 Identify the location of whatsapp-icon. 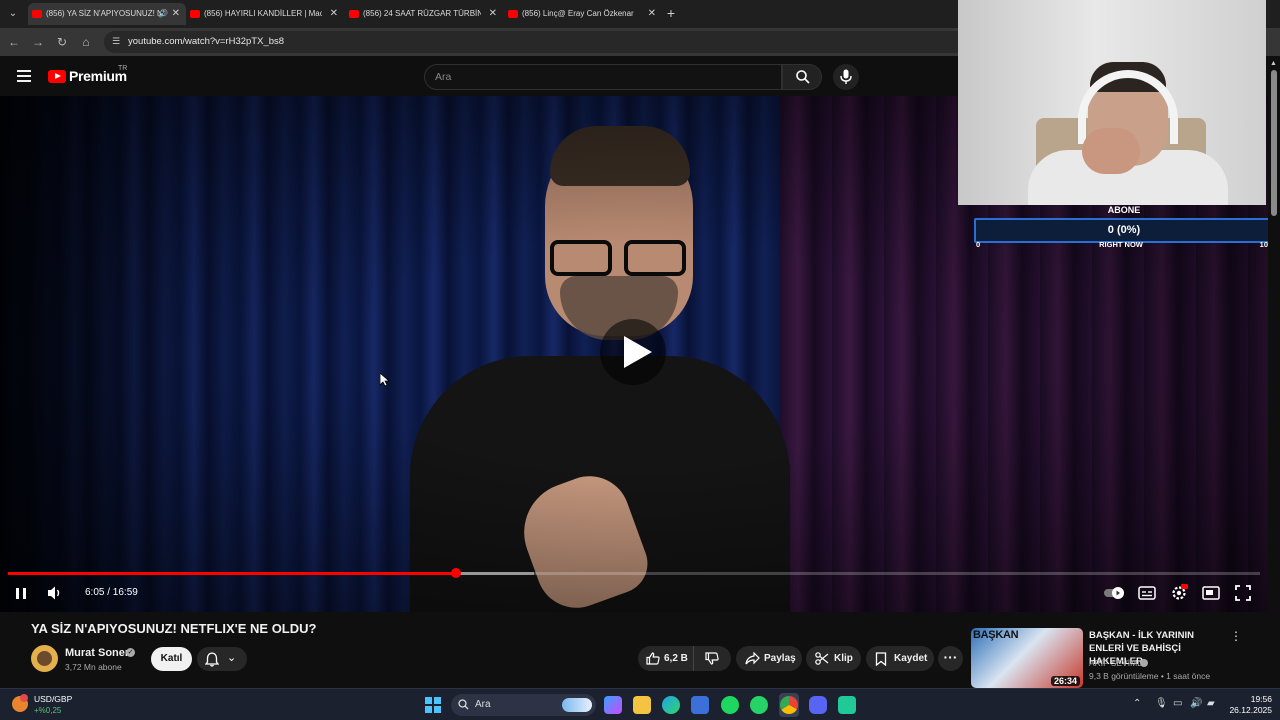
(759, 705).